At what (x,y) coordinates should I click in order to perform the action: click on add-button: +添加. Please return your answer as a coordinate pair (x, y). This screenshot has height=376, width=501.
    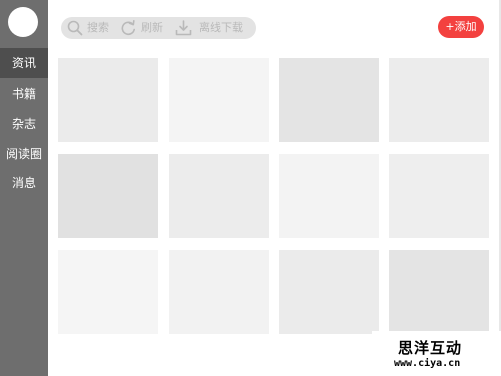
    Looking at the image, I should click on (461, 27).